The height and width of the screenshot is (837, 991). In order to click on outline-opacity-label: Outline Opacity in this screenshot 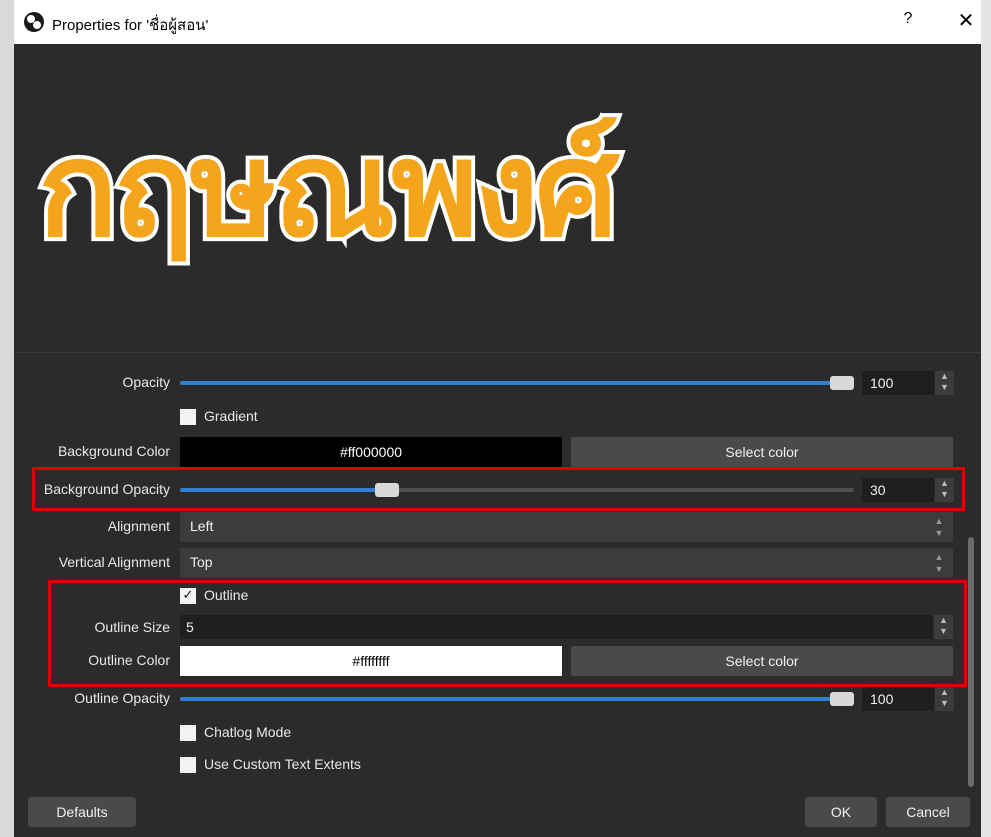, I will do `click(122, 698)`.